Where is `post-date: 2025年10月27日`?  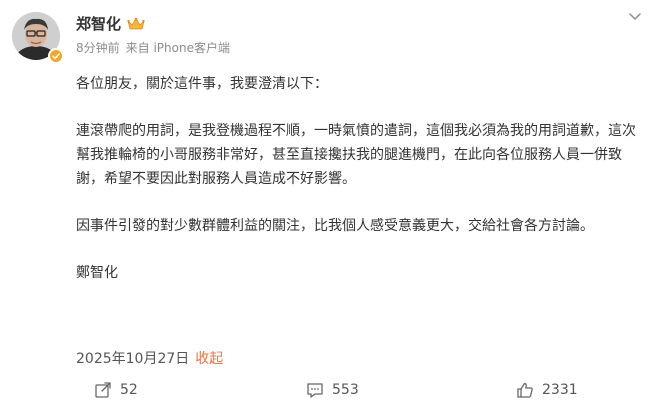
post-date: 2025年10月27日 is located at coordinates (133, 359).